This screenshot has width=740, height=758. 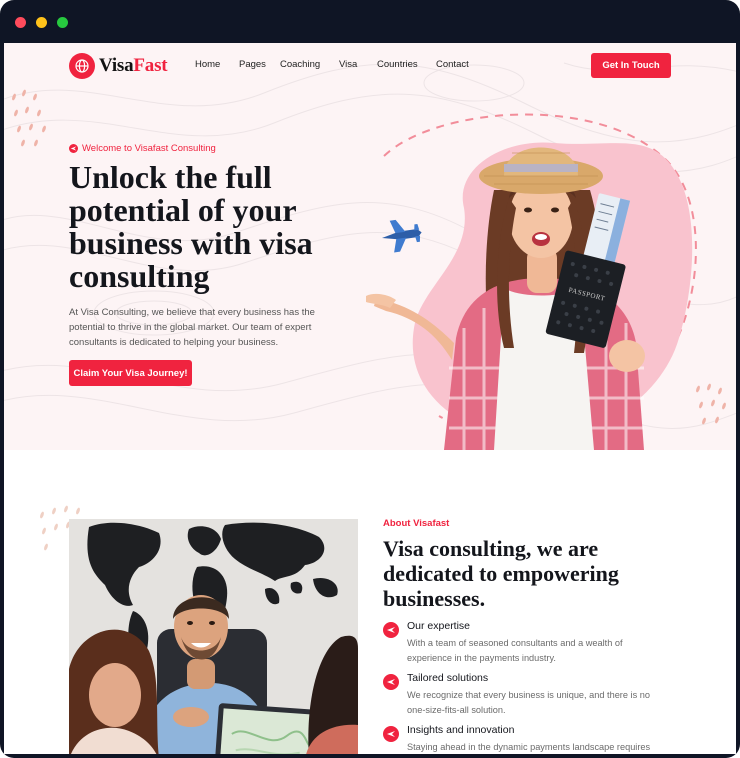 What do you see at coordinates (631, 65) in the screenshot?
I see `get-in-touch-button: Get In Touch` at bounding box center [631, 65].